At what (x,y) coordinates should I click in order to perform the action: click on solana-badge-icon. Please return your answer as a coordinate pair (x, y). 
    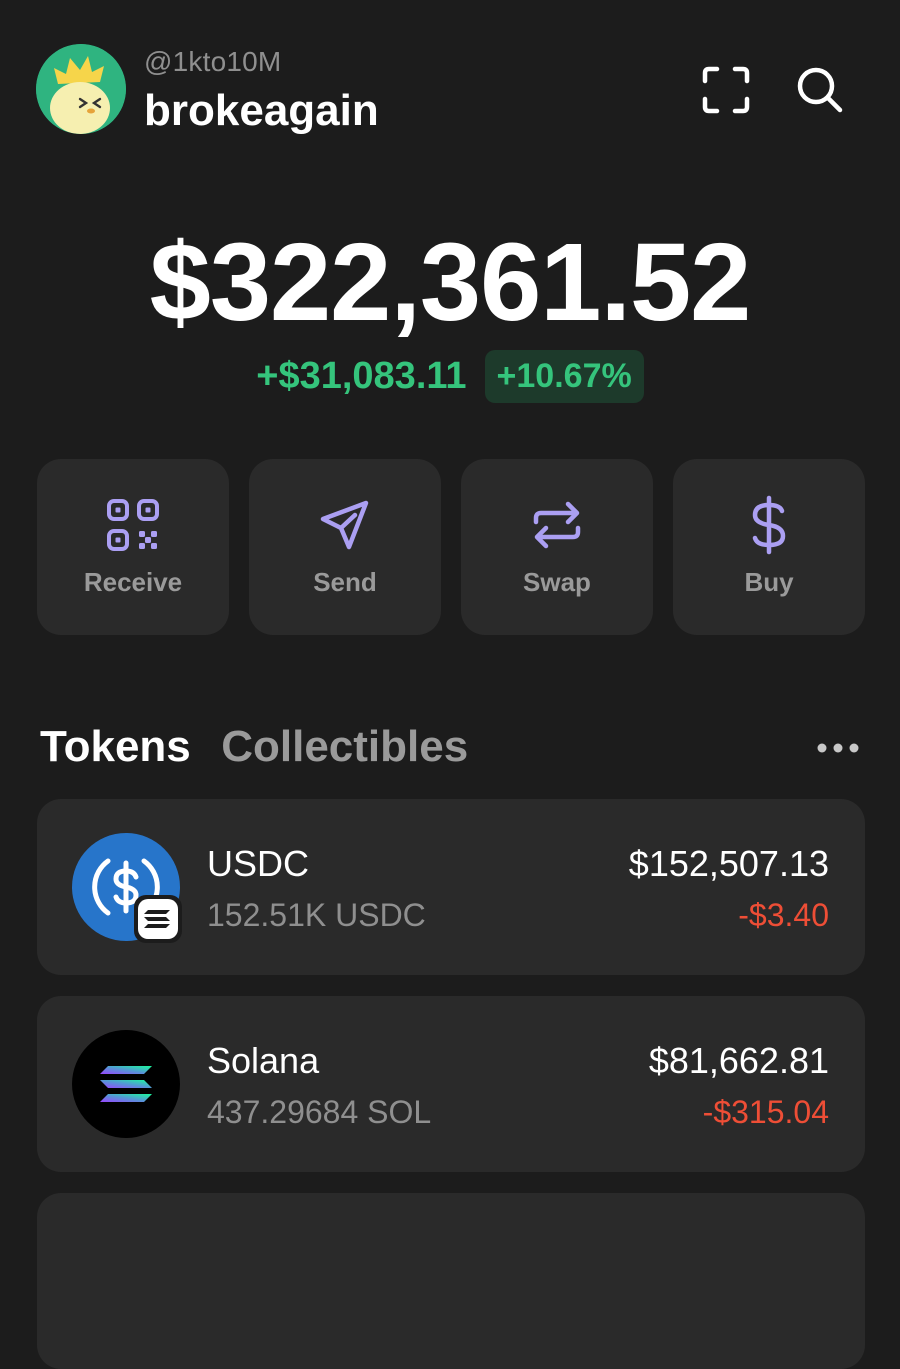
    Looking at the image, I should click on (158, 919).